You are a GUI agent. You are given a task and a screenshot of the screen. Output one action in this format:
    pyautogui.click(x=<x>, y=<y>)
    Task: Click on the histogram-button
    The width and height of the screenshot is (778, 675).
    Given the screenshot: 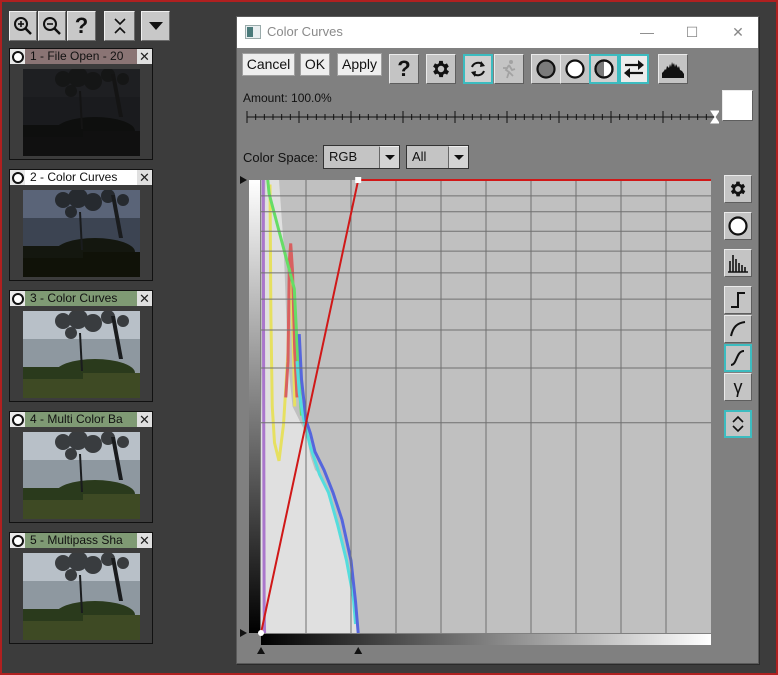 What is the action you would take?
    pyautogui.click(x=673, y=69)
    